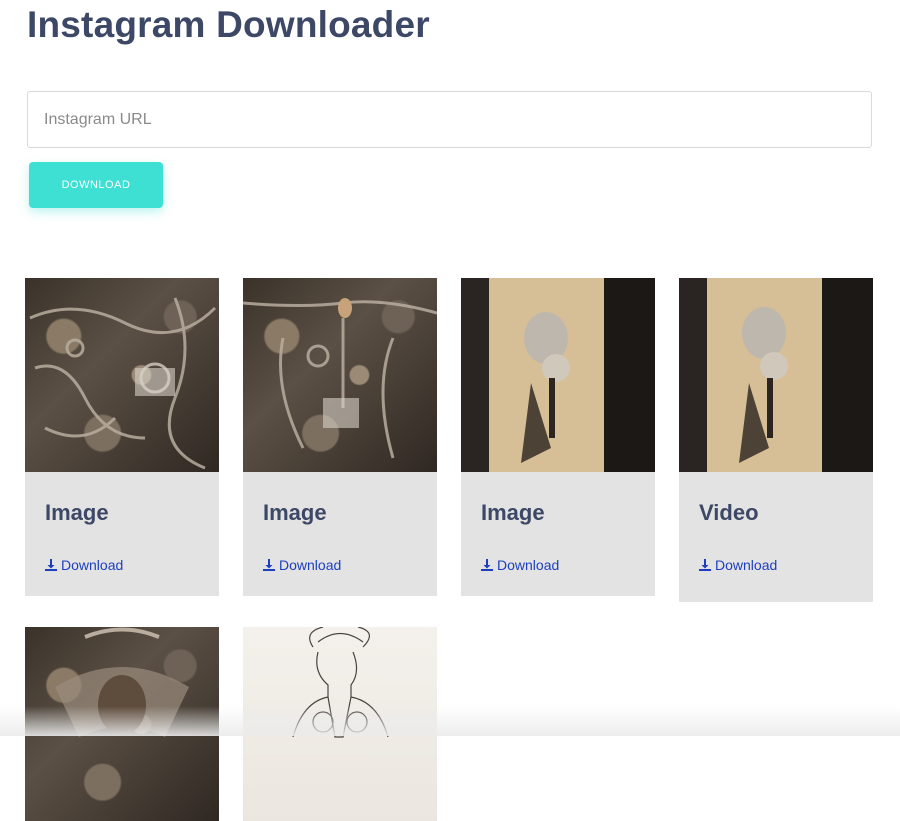 The height and width of the screenshot is (821, 900). Describe the element at coordinates (546, 375) in the screenshot. I see `love-sign-image` at that location.